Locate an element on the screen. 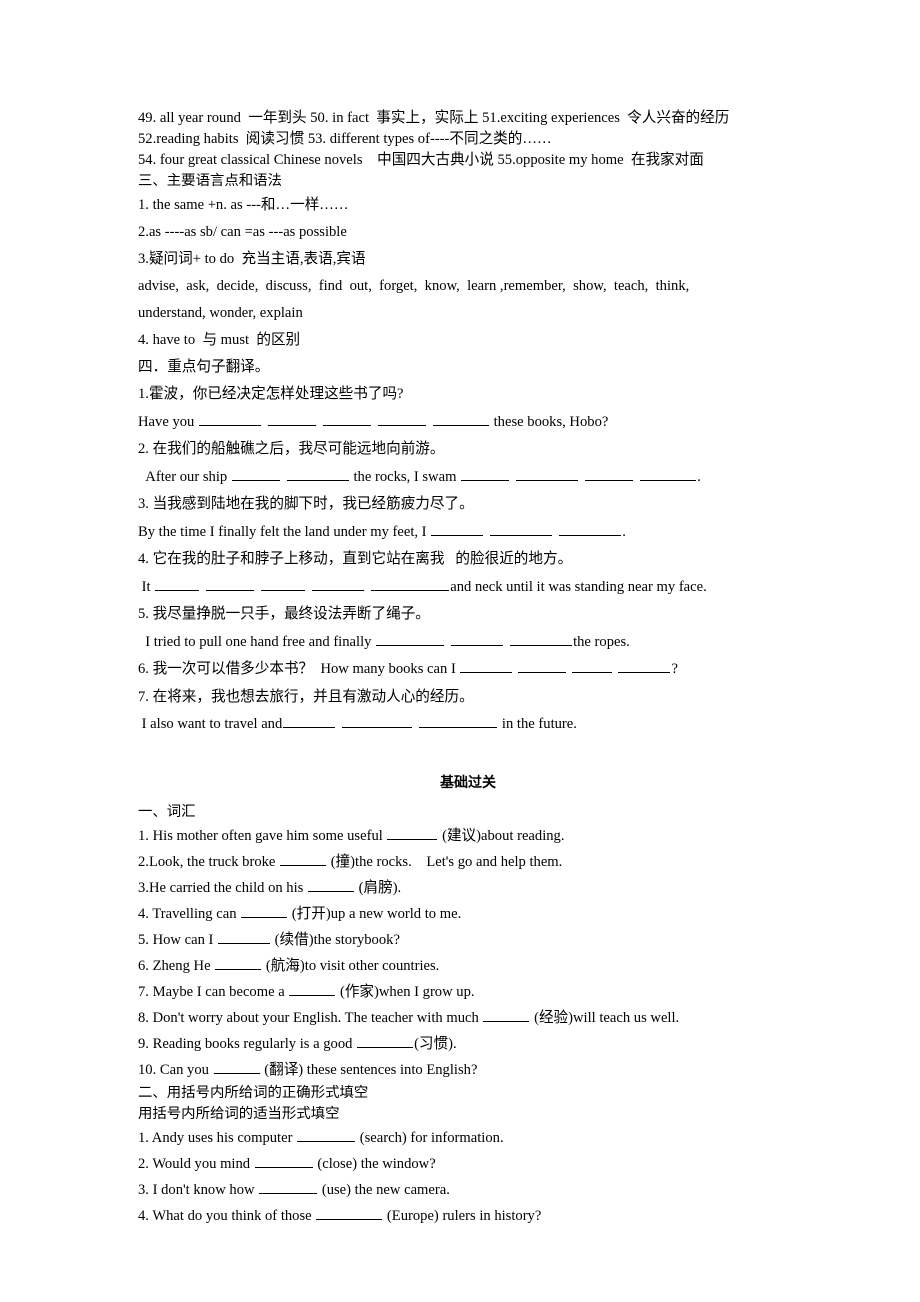  translation-heading: 四．重点句子翻译。 is located at coordinates (204, 367).